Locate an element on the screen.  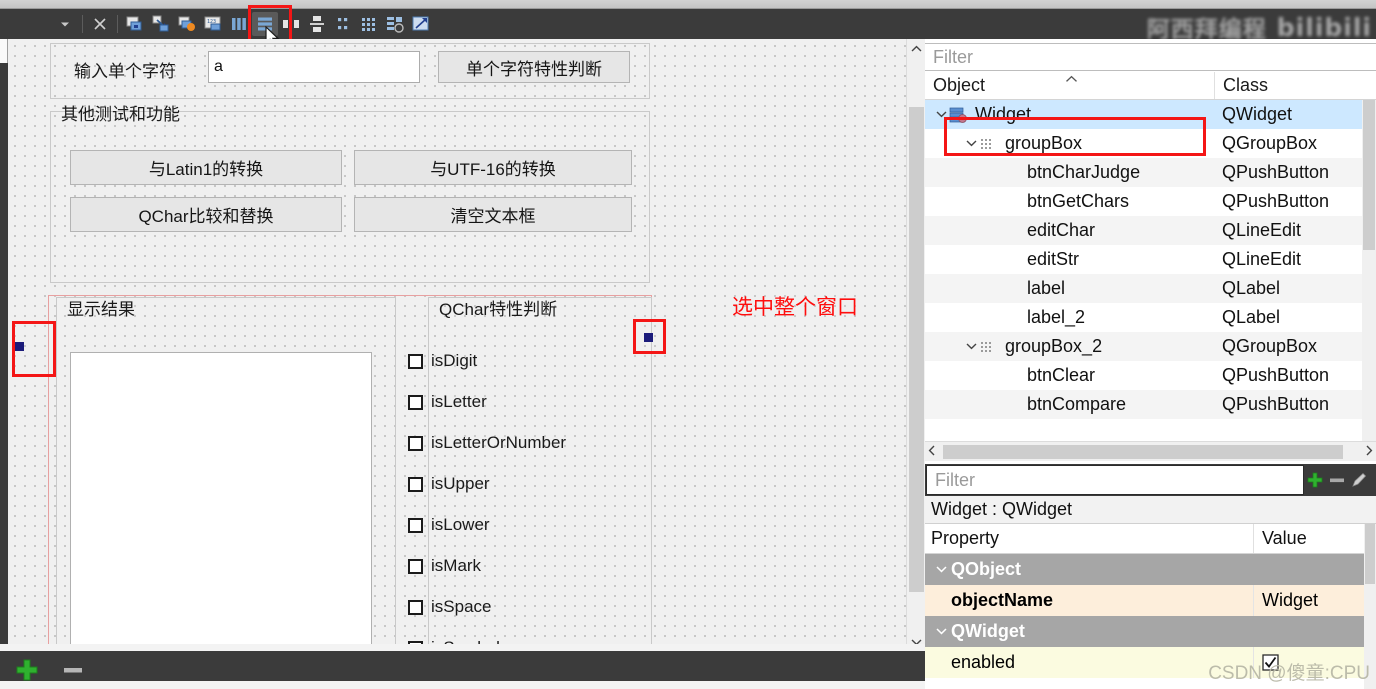
edit-signals-slots-icon is located at coordinates (161, 24).